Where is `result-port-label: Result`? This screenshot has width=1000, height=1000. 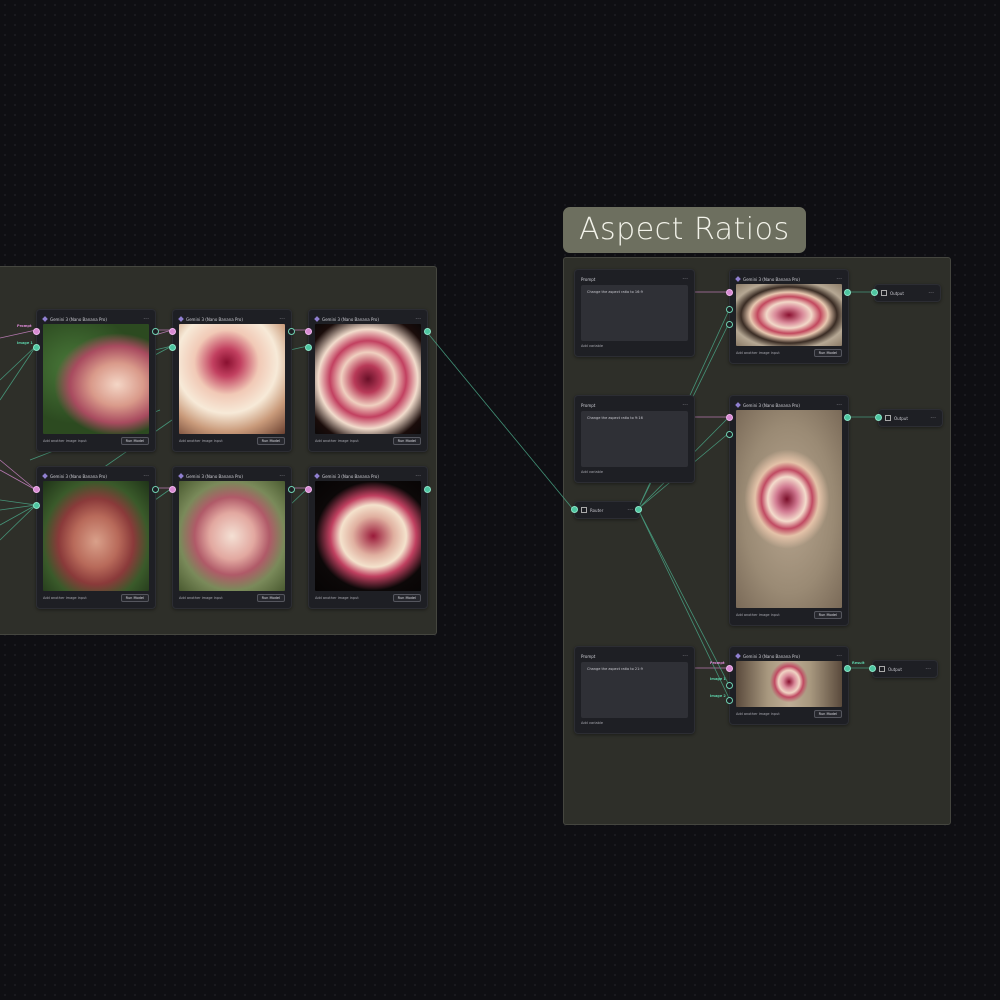
result-port-label: Result is located at coordinates (858, 663).